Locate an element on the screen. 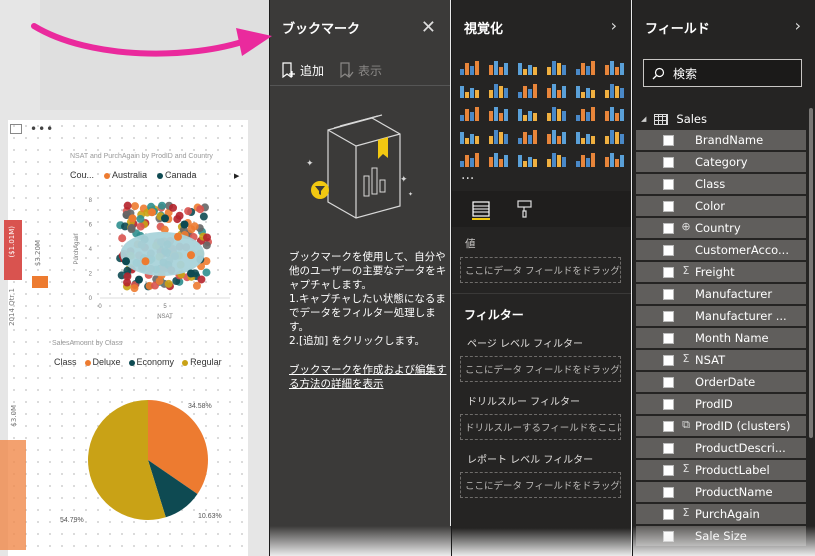 Image resolution: width=815 pixels, height=556 pixels. close-icon: ✕ is located at coordinates (428, 27).